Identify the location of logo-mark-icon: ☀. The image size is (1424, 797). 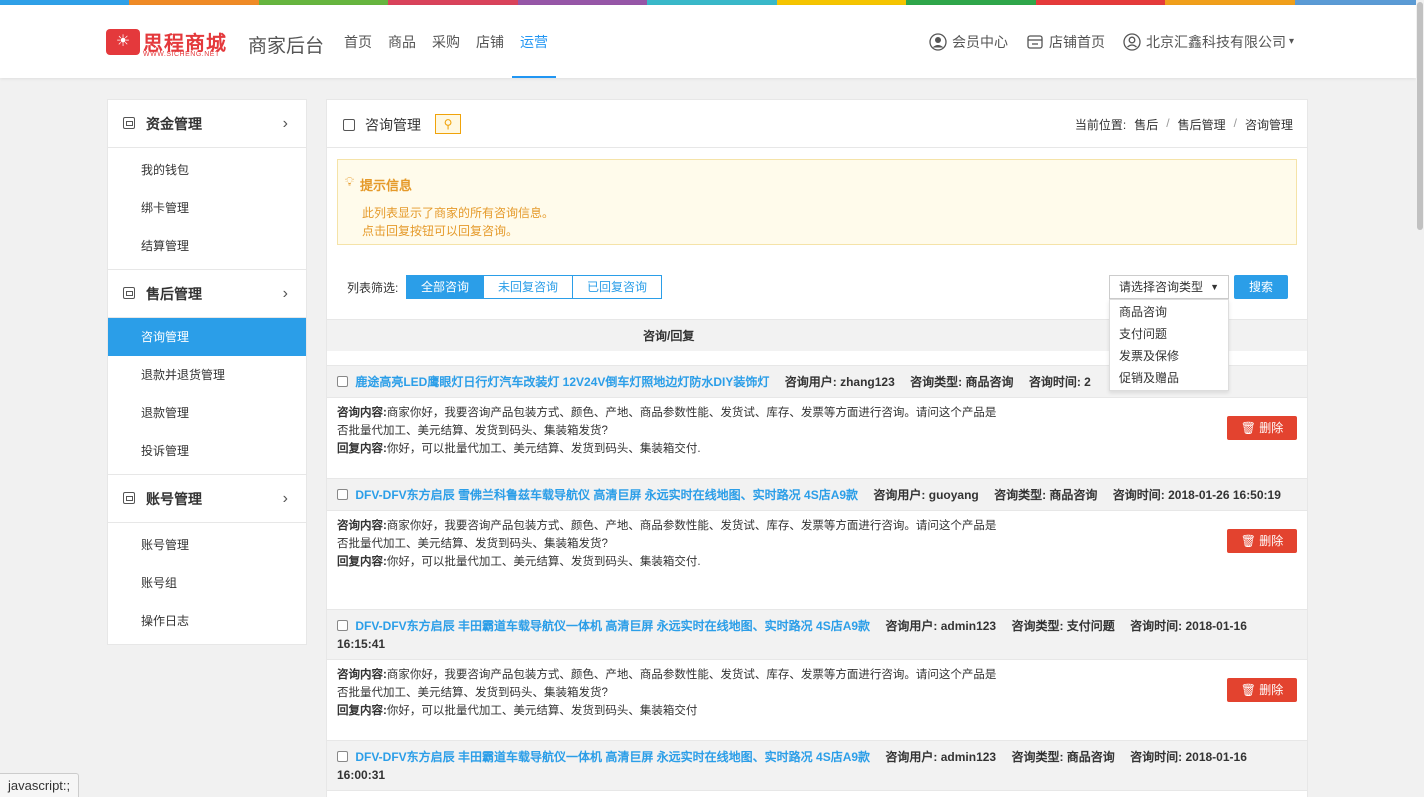
(123, 42).